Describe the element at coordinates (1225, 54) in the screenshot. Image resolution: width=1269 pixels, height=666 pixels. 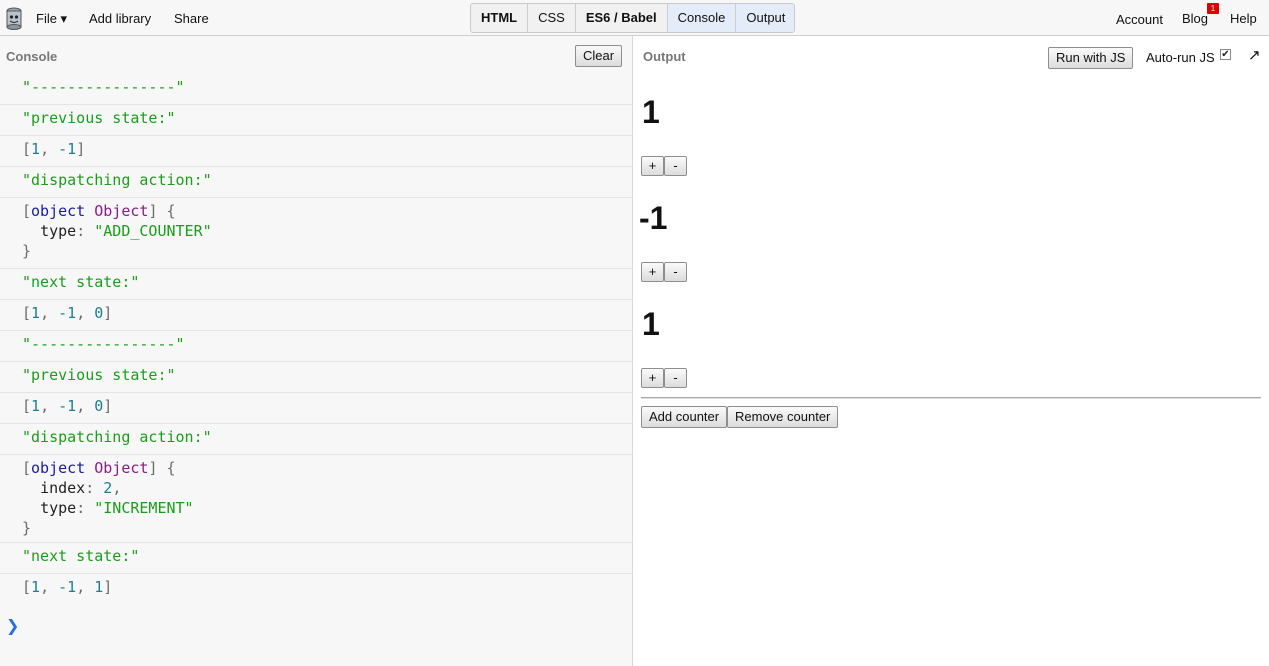
I see `auto-run-js-checkbox: ✔` at that location.